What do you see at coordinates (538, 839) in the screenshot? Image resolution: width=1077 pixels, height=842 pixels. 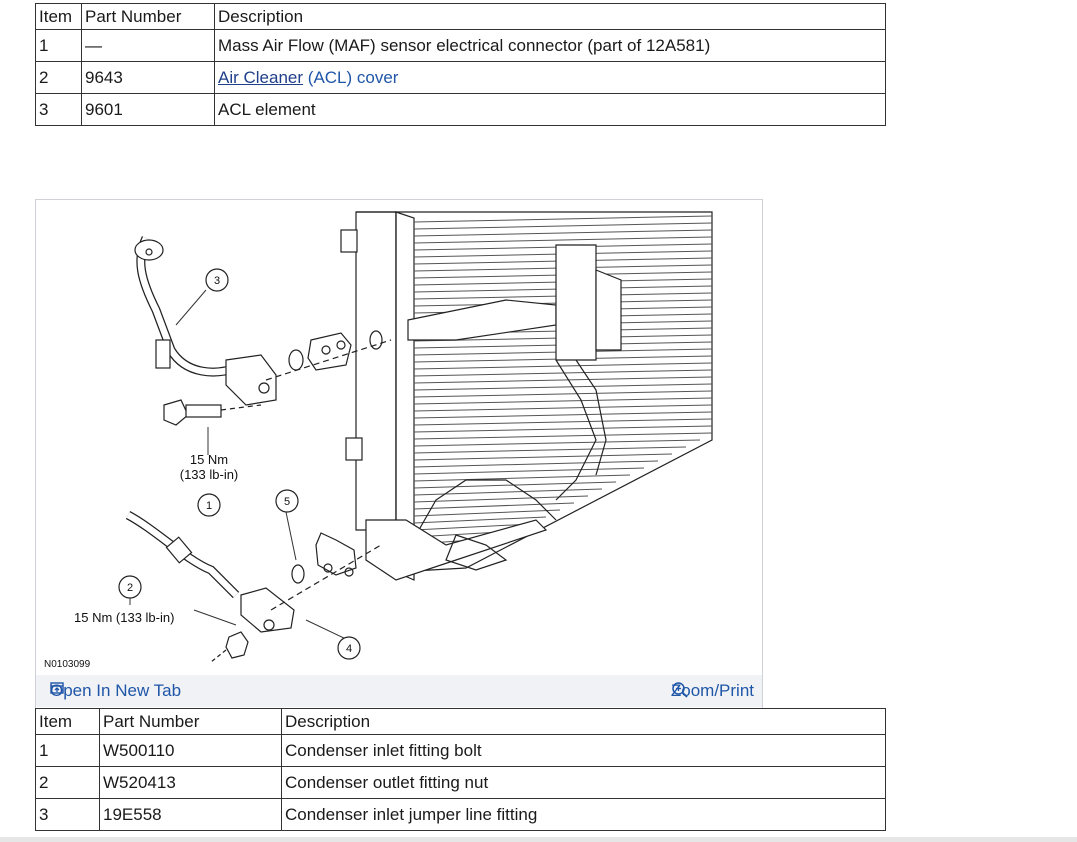 I see `page-bottom-divider` at bounding box center [538, 839].